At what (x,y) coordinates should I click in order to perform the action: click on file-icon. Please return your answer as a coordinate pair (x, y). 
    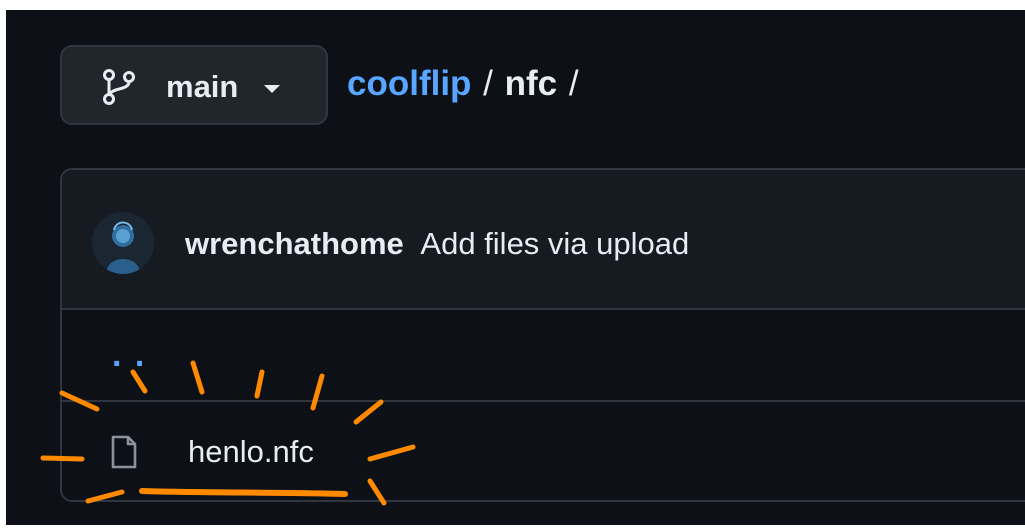
    Looking at the image, I should click on (124, 452).